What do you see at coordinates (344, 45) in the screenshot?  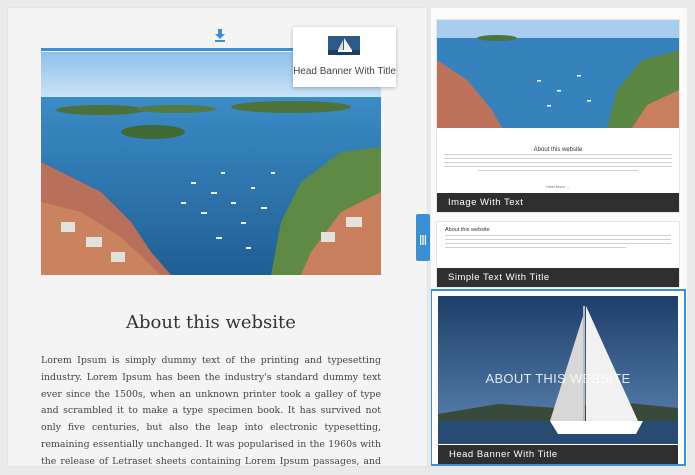 I see `sailboat-thumbnail` at bounding box center [344, 45].